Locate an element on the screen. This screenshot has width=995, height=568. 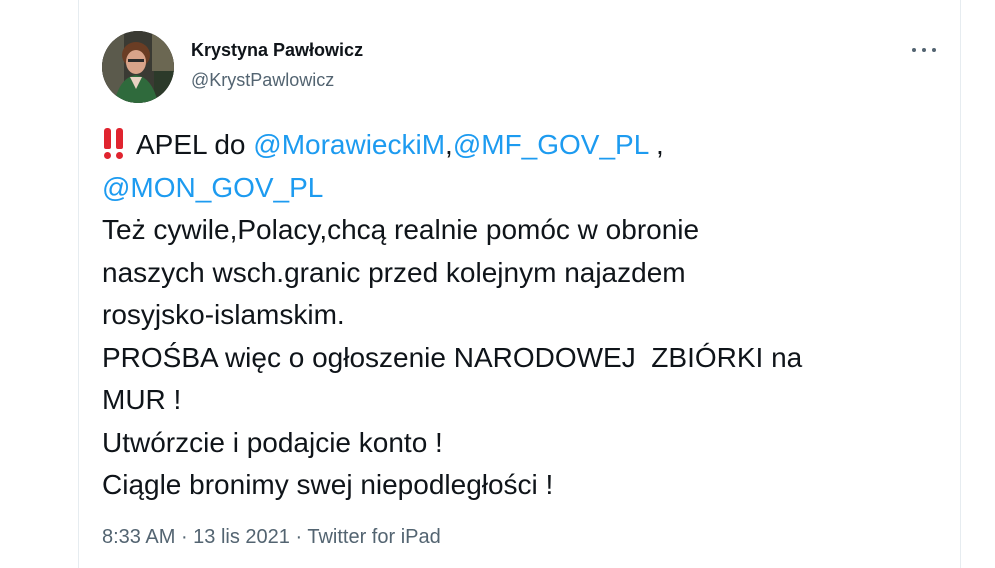
mention-link-morawieckim: @MorawieckiM is located at coordinates (349, 144).